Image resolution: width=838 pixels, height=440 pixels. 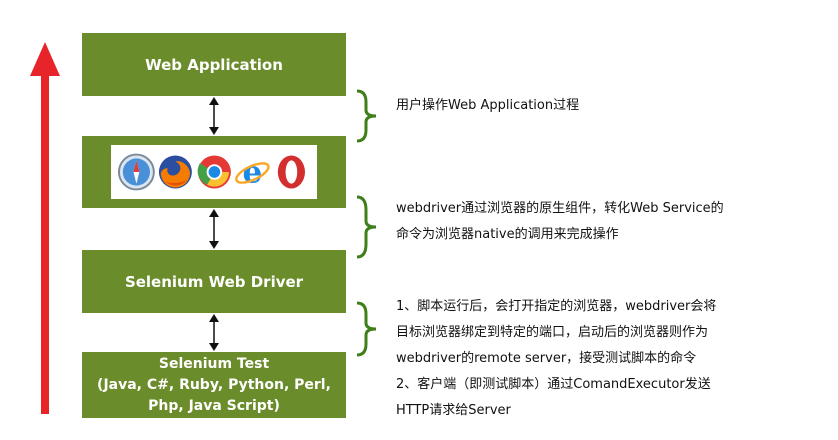 I want to click on opera-icon, so click(x=292, y=172).